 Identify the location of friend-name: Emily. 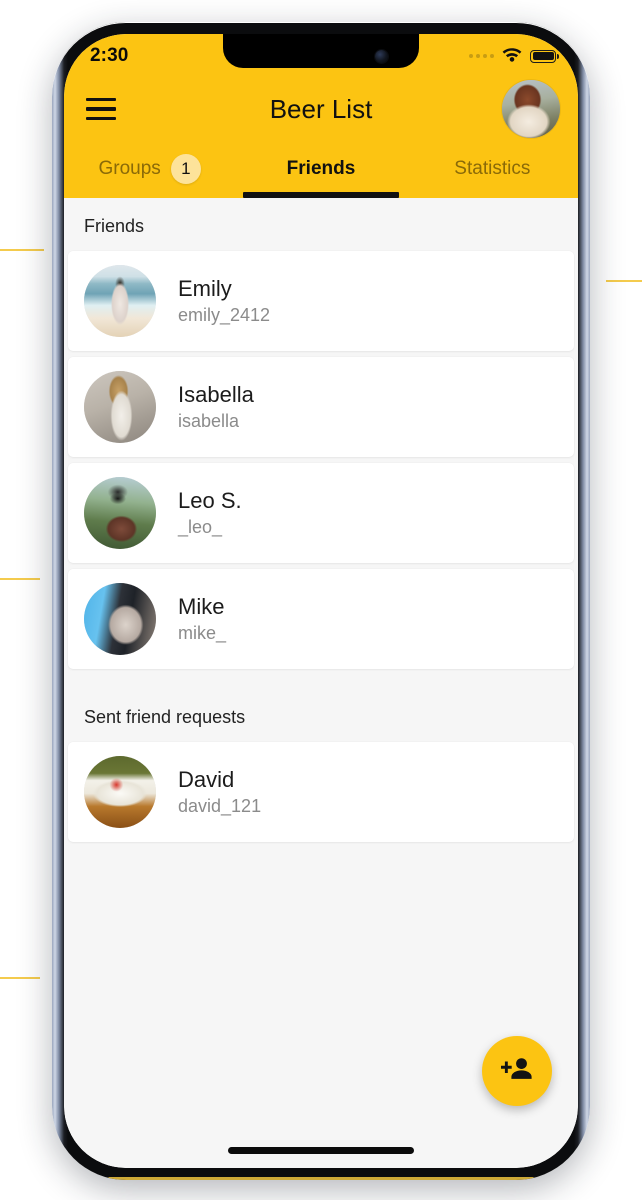
(205, 288).